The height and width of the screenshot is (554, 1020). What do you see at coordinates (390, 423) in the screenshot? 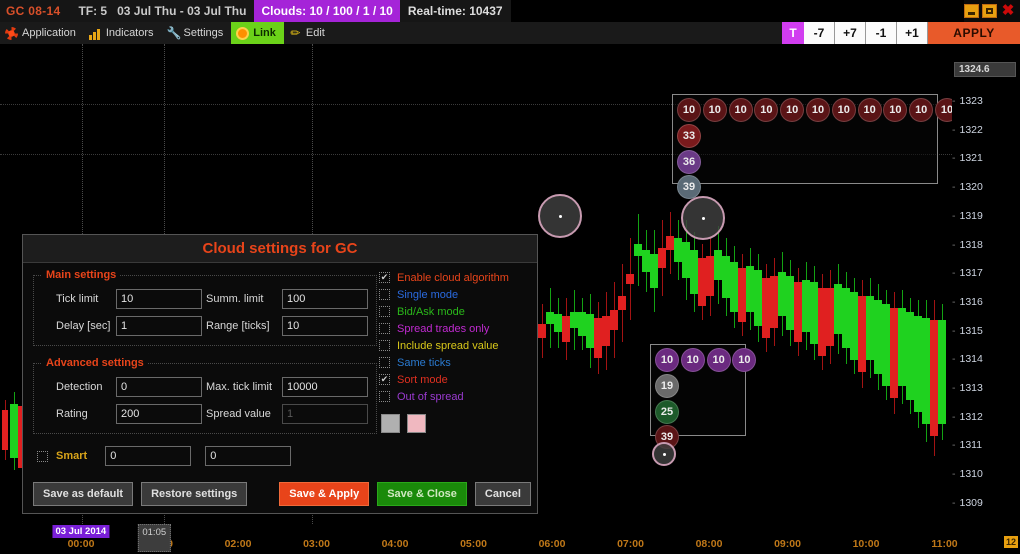
I see `cloud-color-gray` at bounding box center [390, 423].